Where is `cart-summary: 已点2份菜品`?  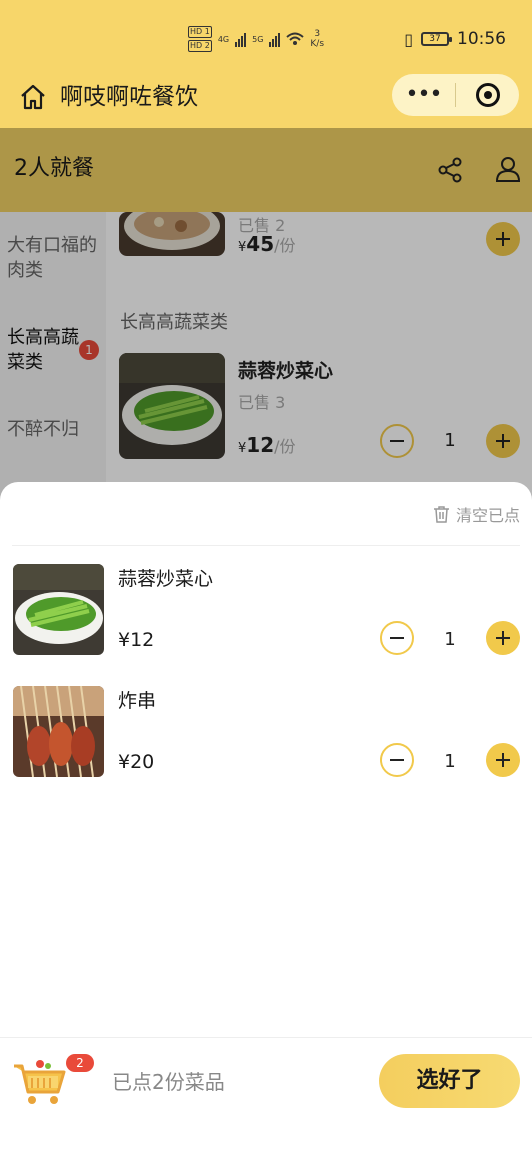
cart-summary: 已点2份菜品 is located at coordinates (168, 1082).